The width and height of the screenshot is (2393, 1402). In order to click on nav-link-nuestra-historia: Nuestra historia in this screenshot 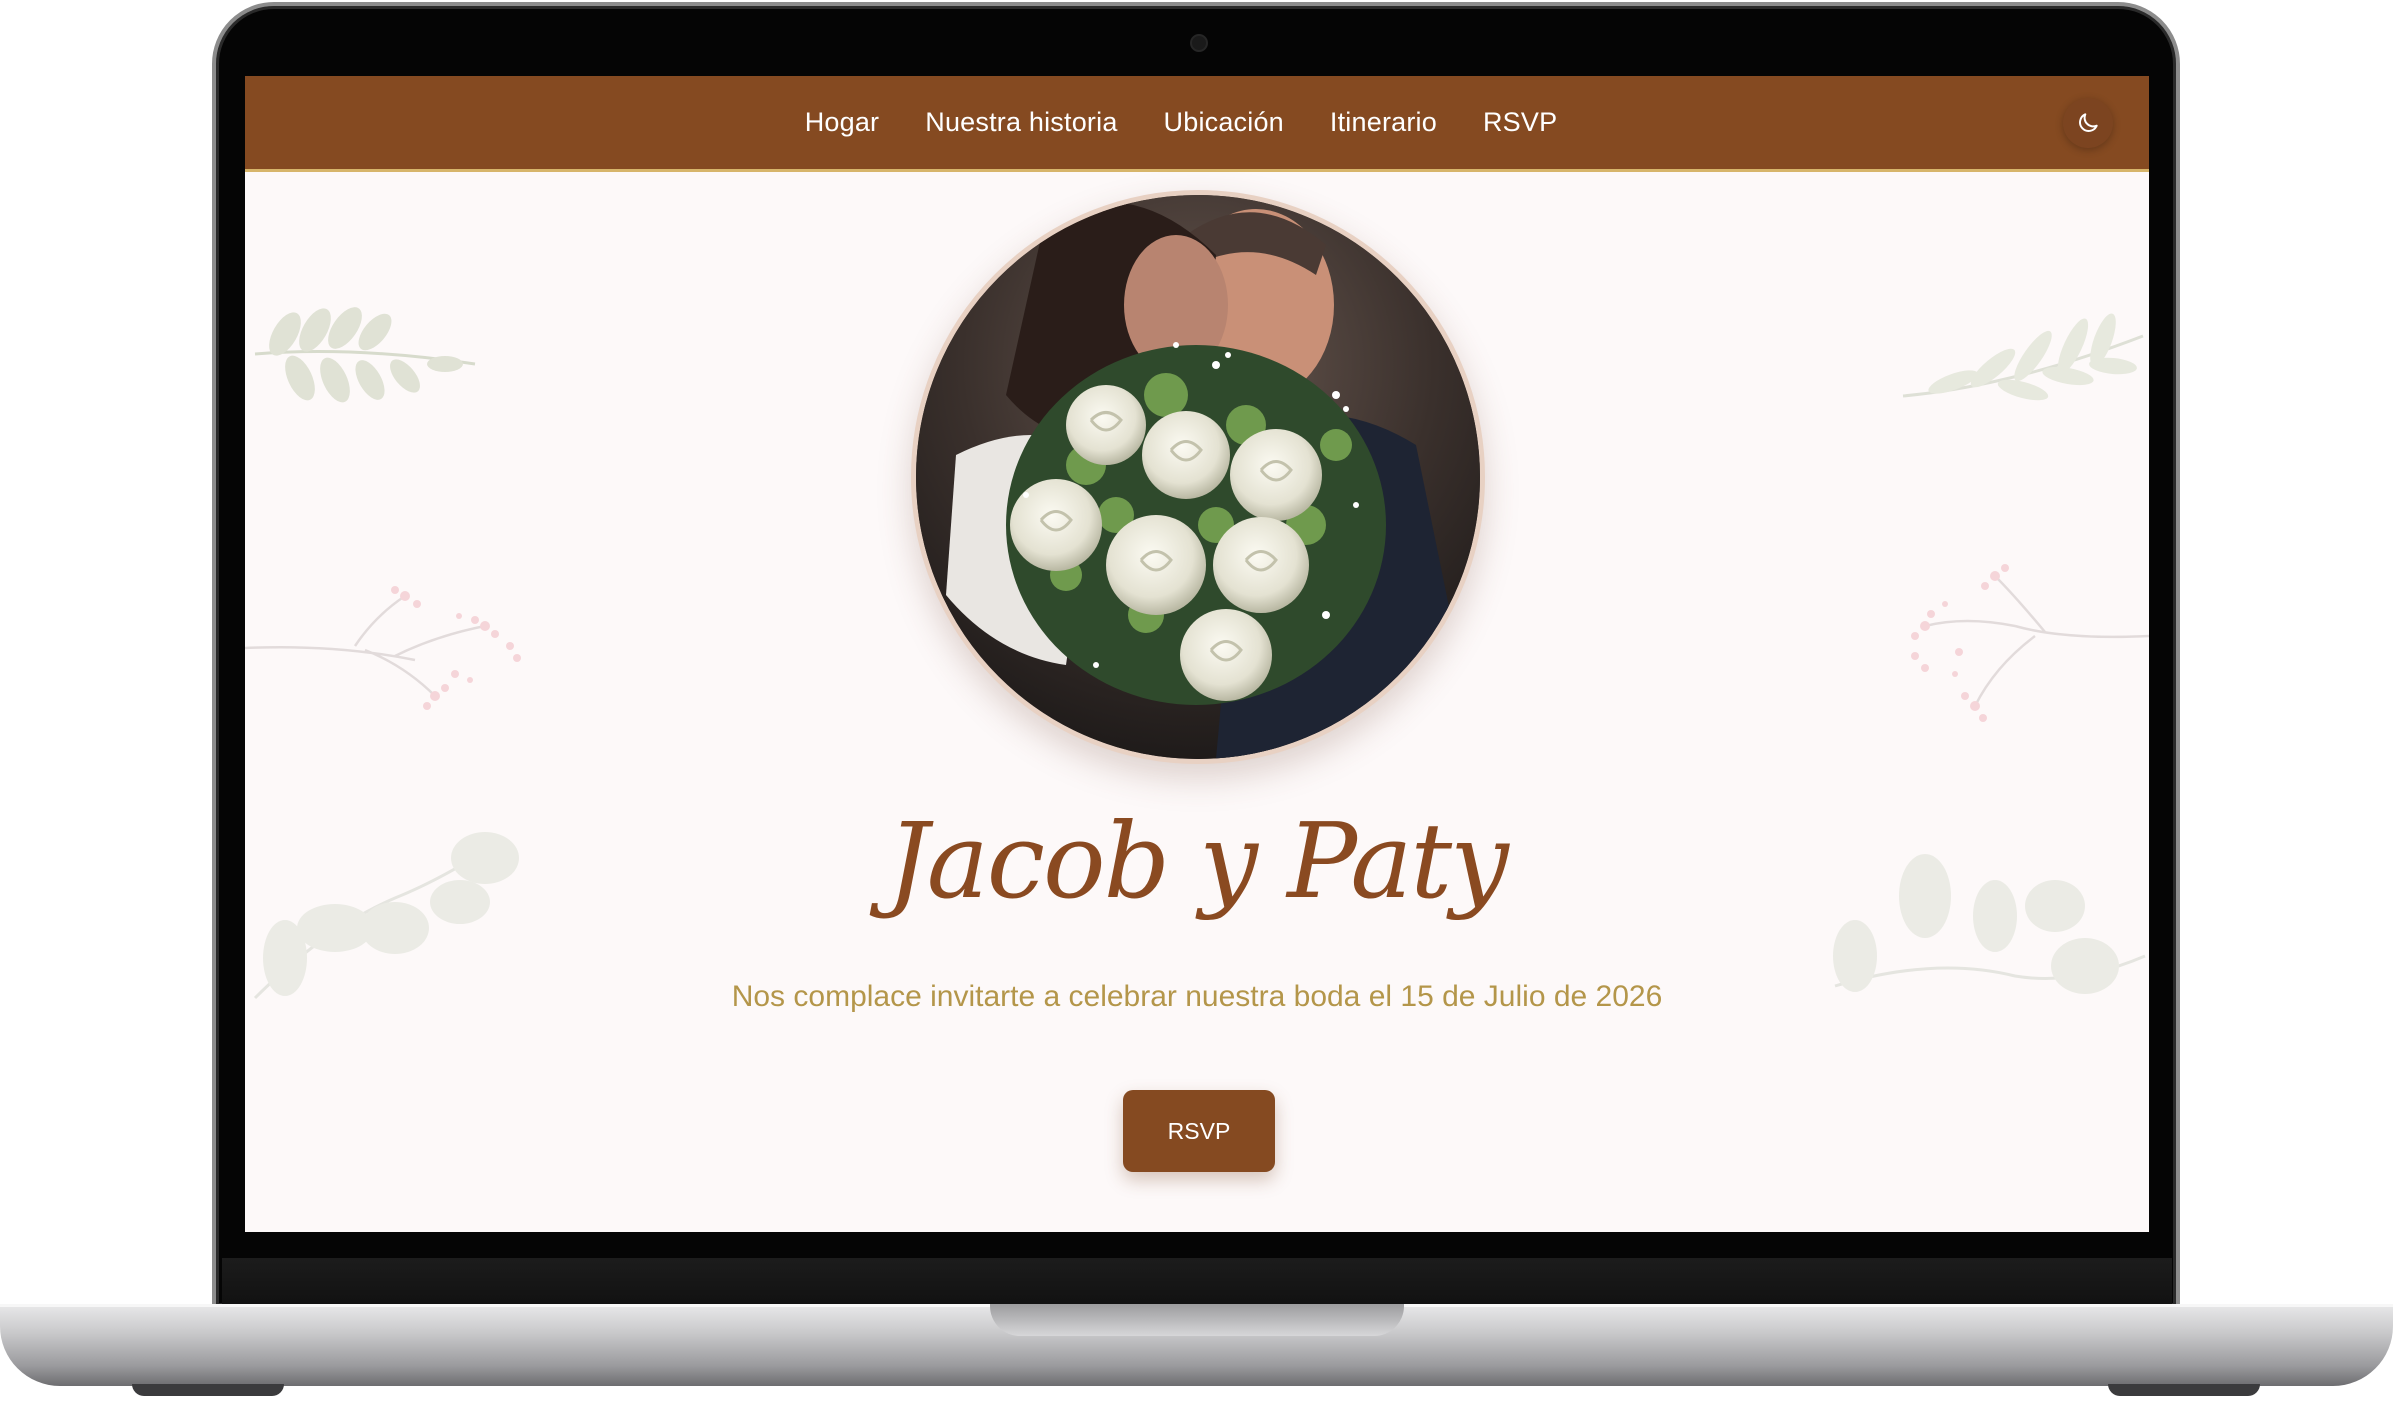, I will do `click(1021, 122)`.